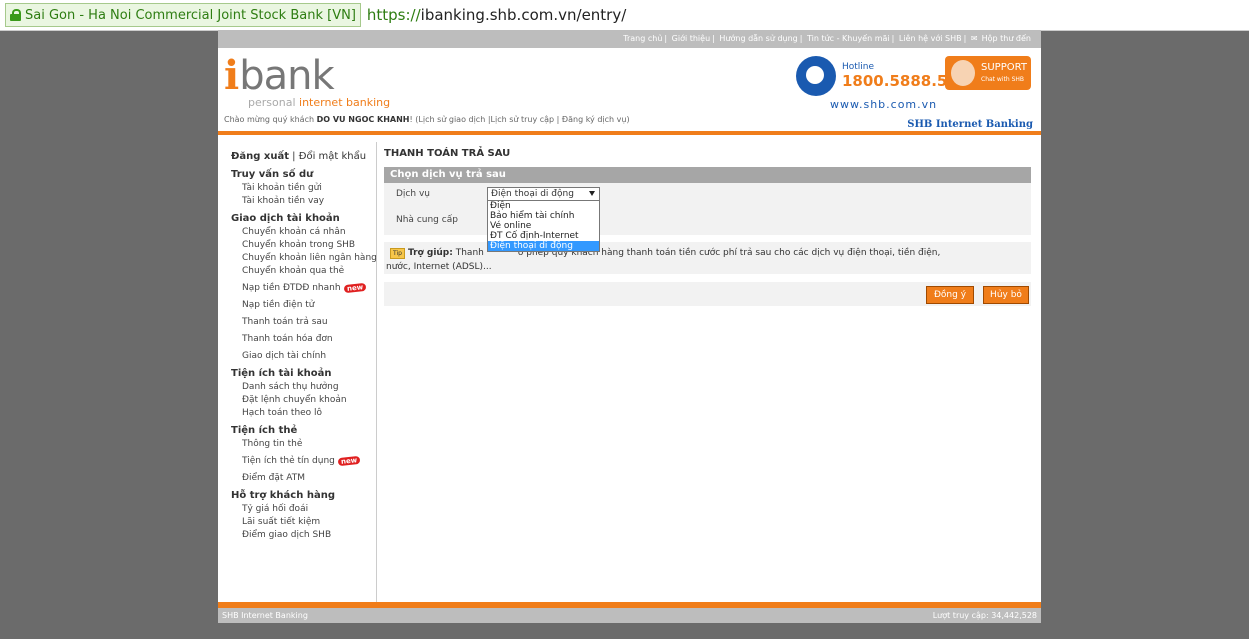 Image resolution: width=1249 pixels, height=639 pixels. I want to click on sidebar-item: Nạp tiền ĐTDĐ nhanh new, so click(309, 288).